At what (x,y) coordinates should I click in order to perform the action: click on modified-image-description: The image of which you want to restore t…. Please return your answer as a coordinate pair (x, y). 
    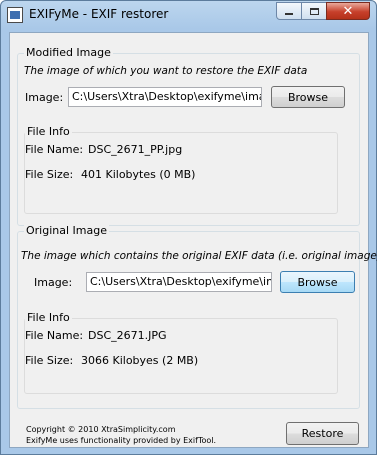
    Looking at the image, I should click on (166, 71).